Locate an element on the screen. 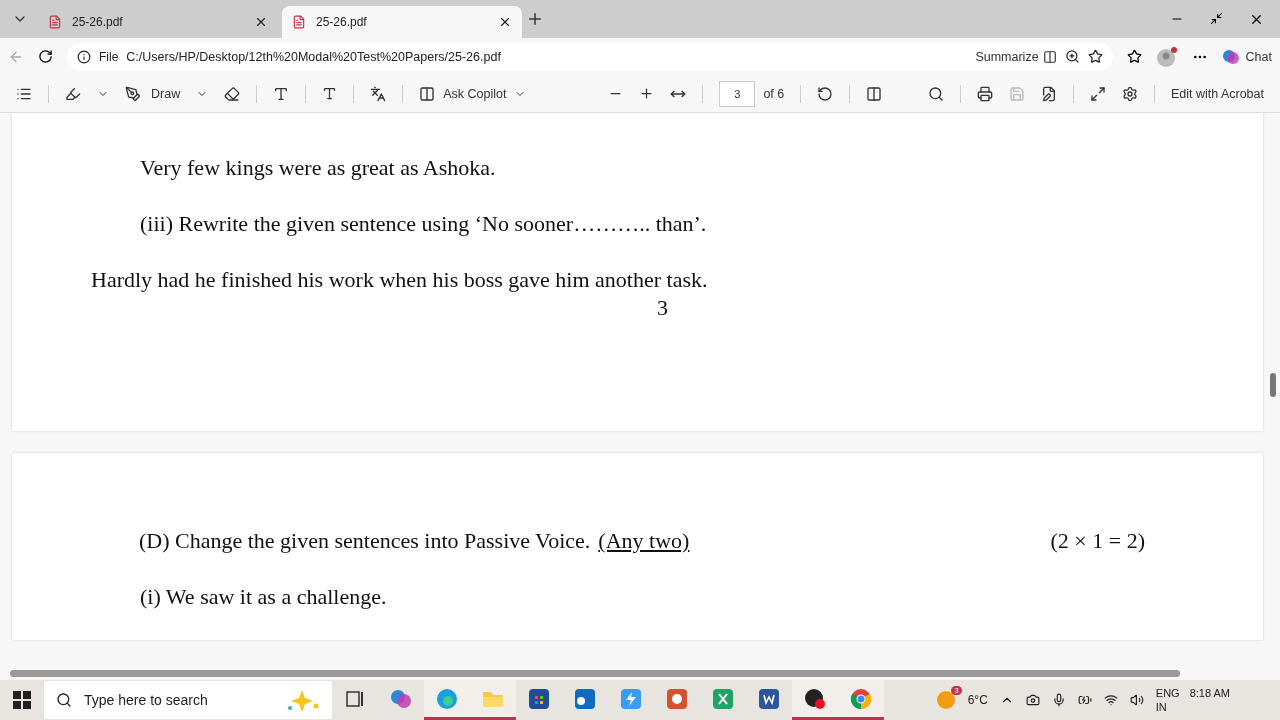 This screenshot has width=1280, height=720. question-note: (Any two) is located at coordinates (644, 541).